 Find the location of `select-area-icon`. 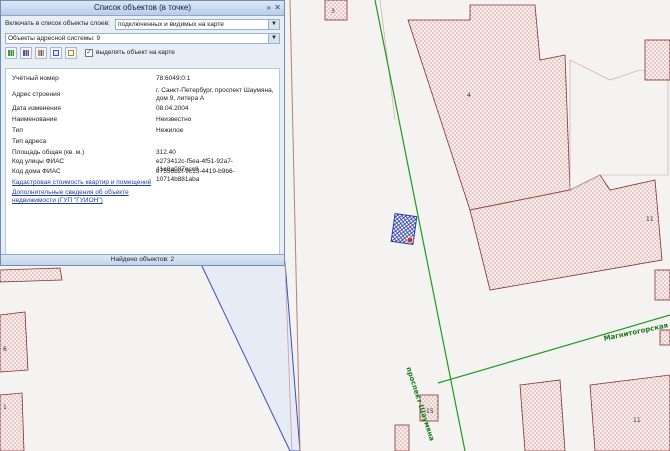

select-area-icon is located at coordinates (56, 53).